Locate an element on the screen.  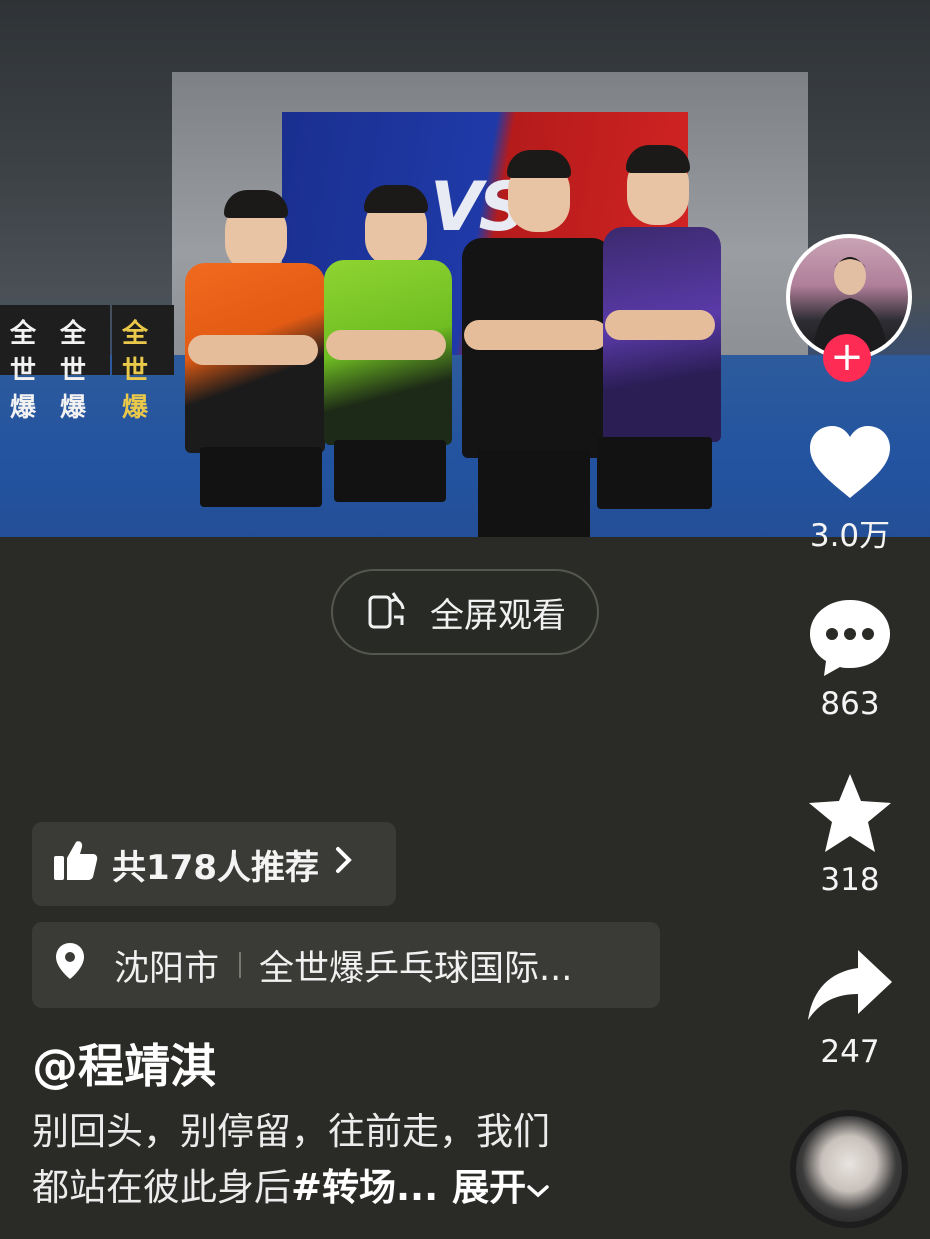
desc-line: 都站在彼此身后#转场... 展开 is located at coordinates (352, 1188).